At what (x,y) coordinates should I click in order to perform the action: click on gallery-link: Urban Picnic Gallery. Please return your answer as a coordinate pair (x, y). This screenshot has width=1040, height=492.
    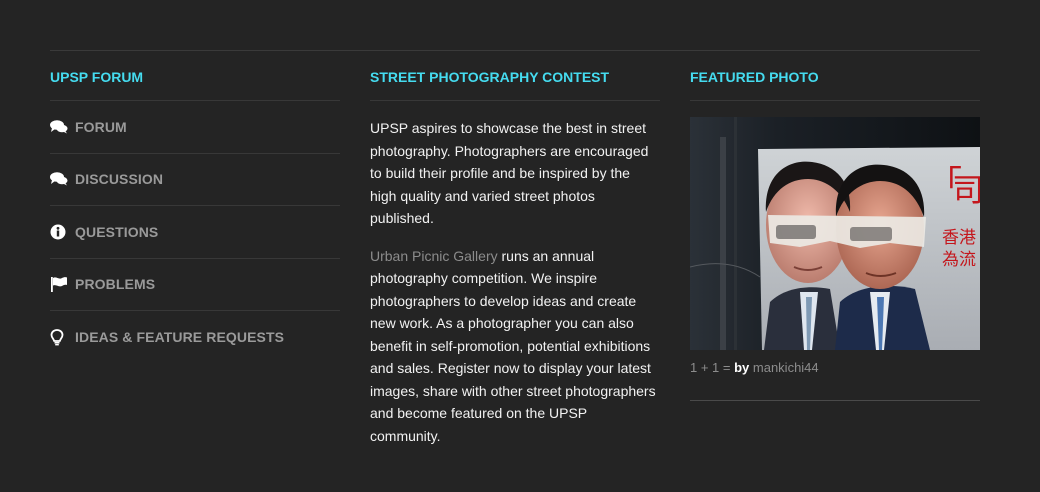
    Looking at the image, I should click on (434, 256).